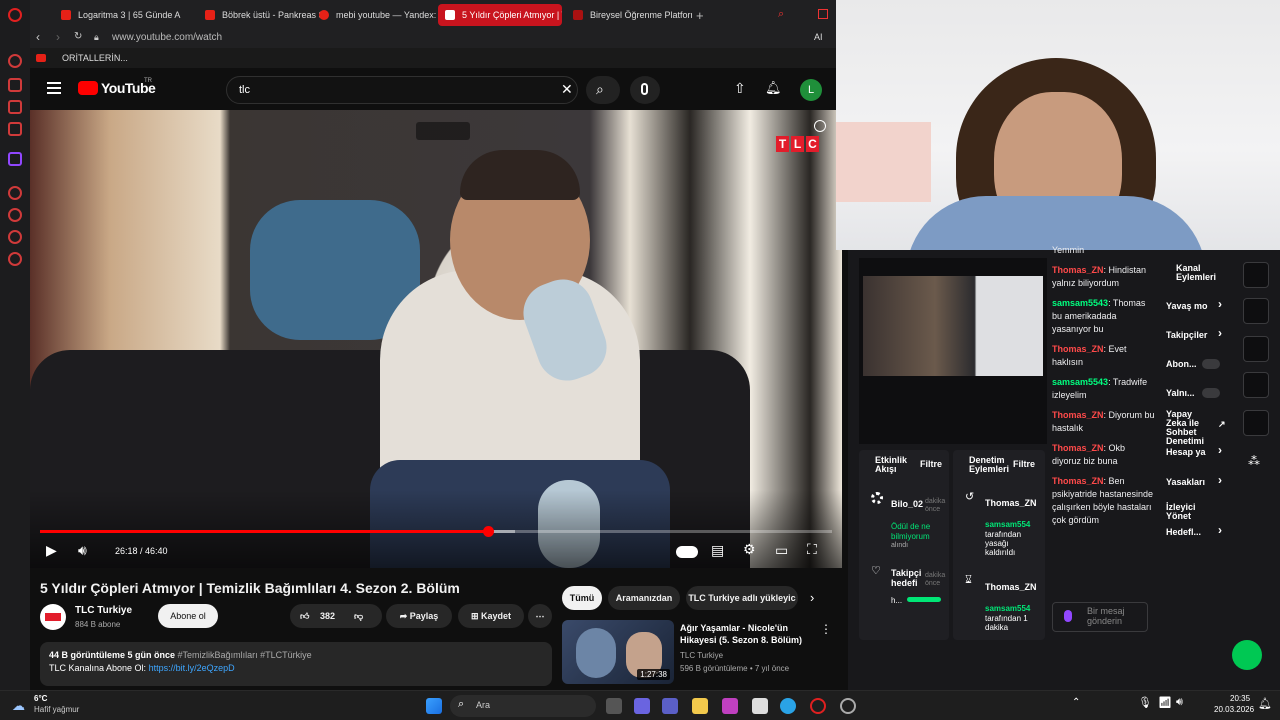  What do you see at coordinates (760, 706) in the screenshot?
I see `store-icon` at bounding box center [760, 706].